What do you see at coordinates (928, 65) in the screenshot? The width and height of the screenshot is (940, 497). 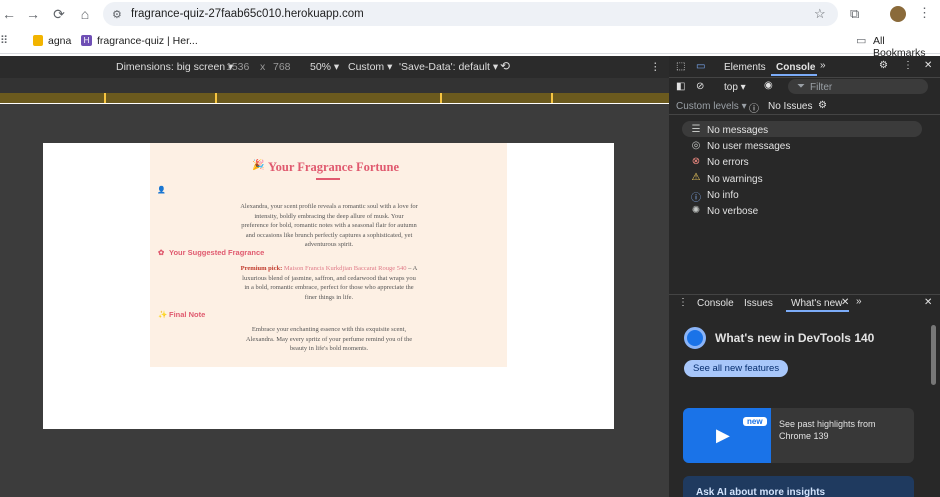 I see `close-icon: ✕` at bounding box center [928, 65].